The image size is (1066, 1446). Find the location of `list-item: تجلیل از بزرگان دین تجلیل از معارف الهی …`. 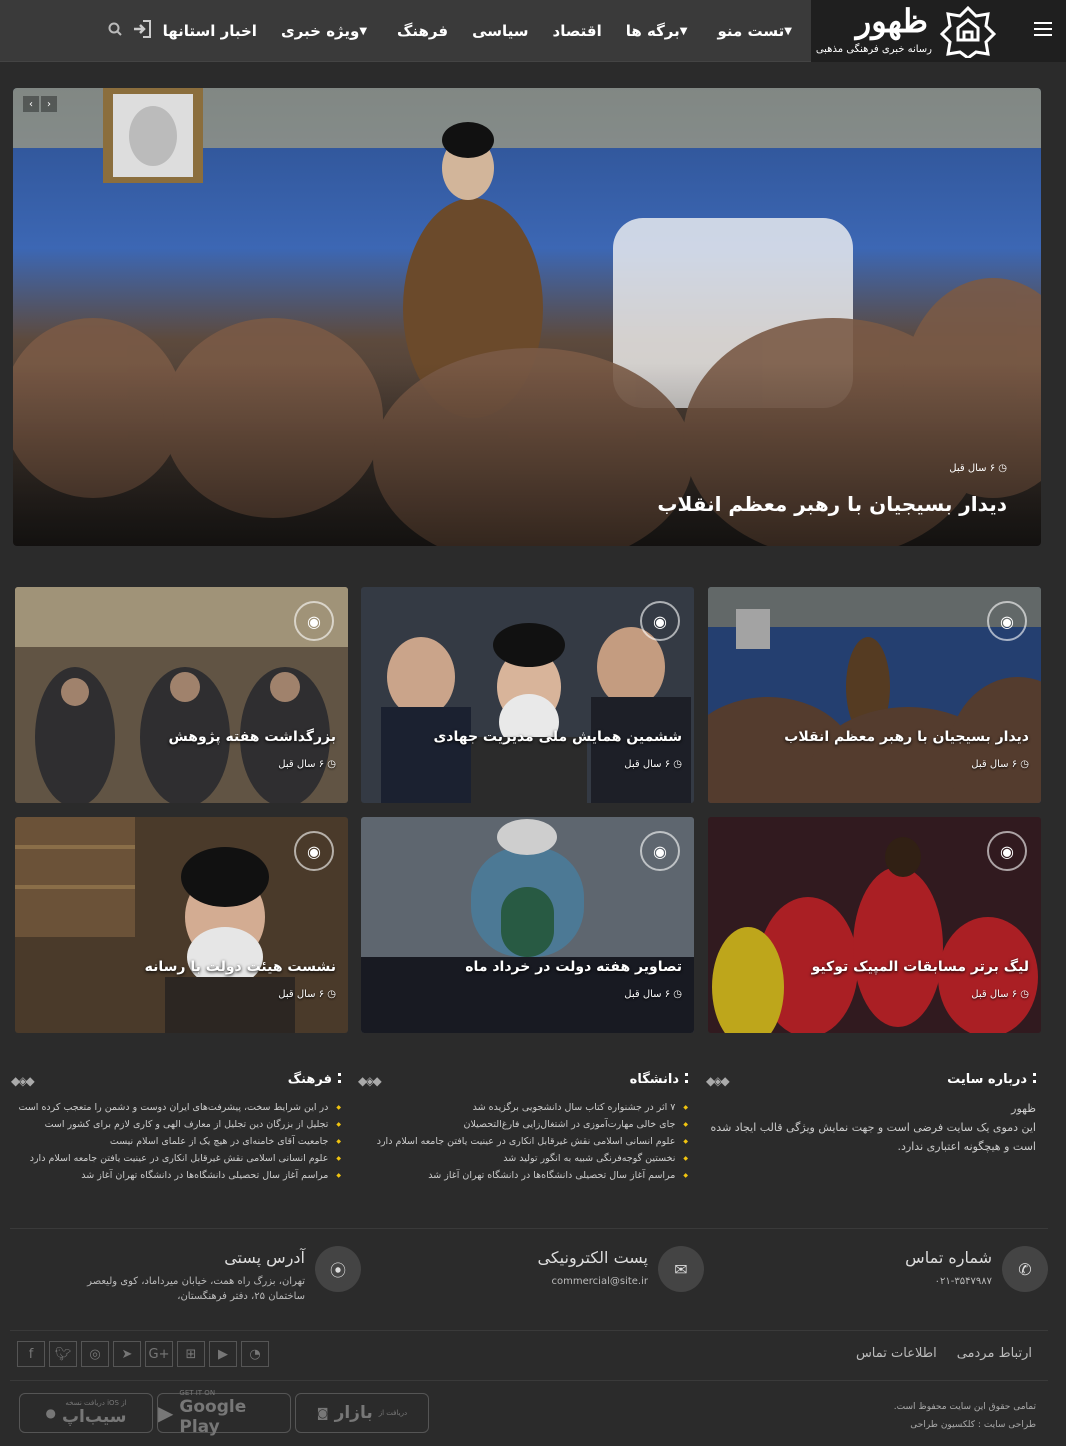

list-item: تجلیل از بزرگان دین تجلیل از معارف الهی … is located at coordinates (176, 1124).